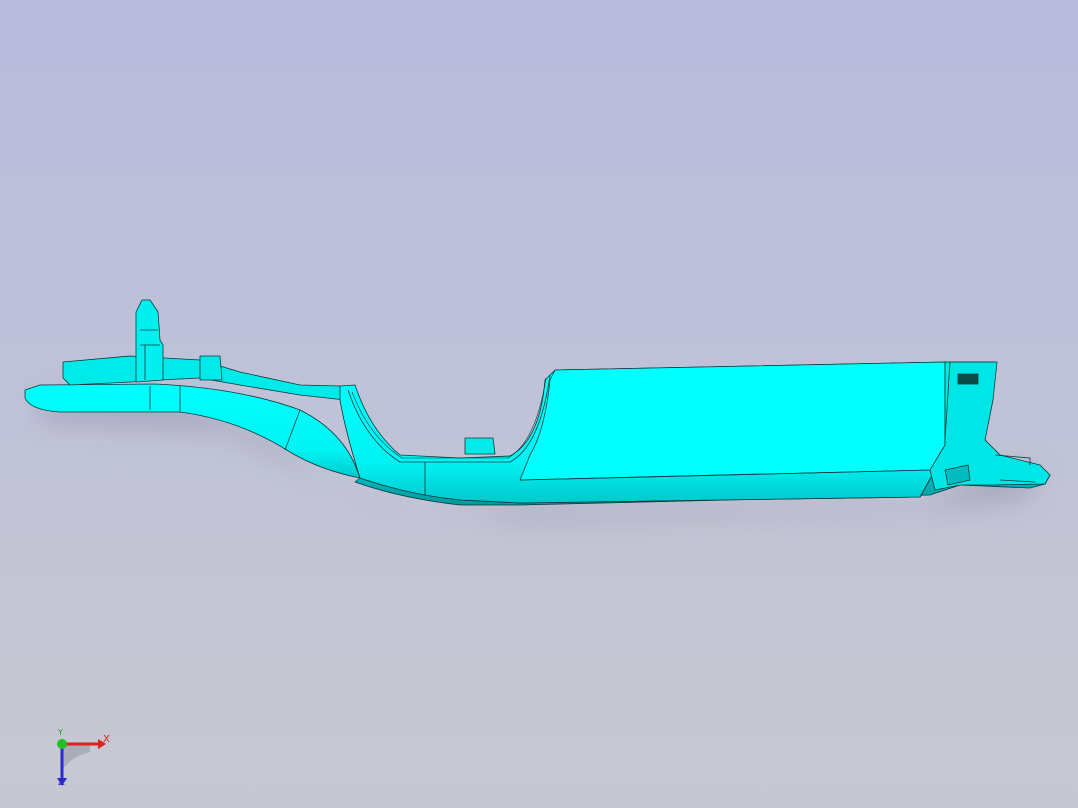  What do you see at coordinates (732, 421) in the screenshot?
I see `right-housing-top` at bounding box center [732, 421].